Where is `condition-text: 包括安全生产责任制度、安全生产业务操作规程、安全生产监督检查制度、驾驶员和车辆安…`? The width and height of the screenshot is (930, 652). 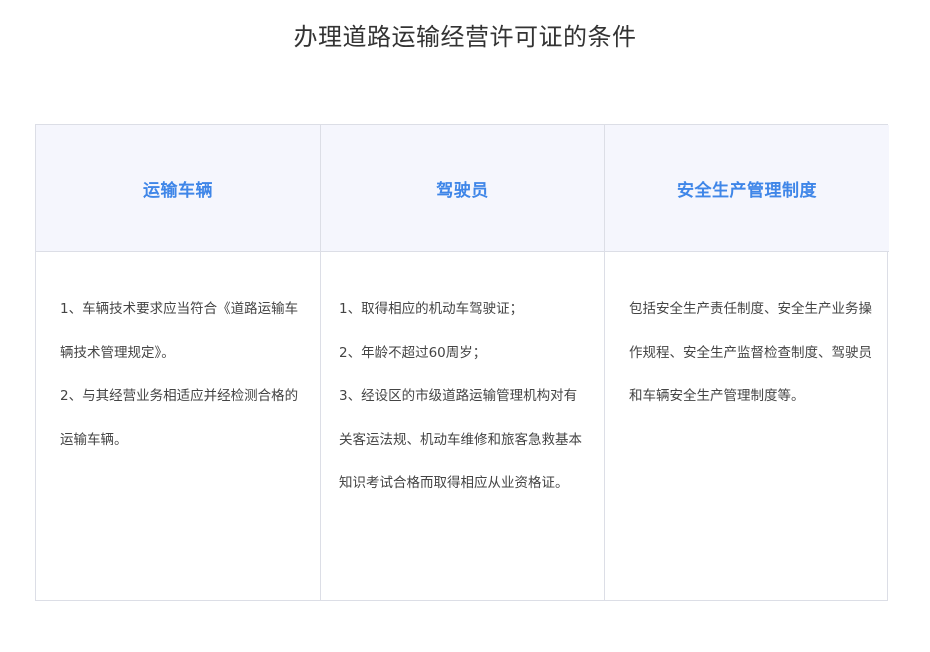
condition-text: 包括安全生产责任制度、安全生产业务操作规程、安全生产监督检查制度、驾驶员和车辆安… is located at coordinates (750, 352).